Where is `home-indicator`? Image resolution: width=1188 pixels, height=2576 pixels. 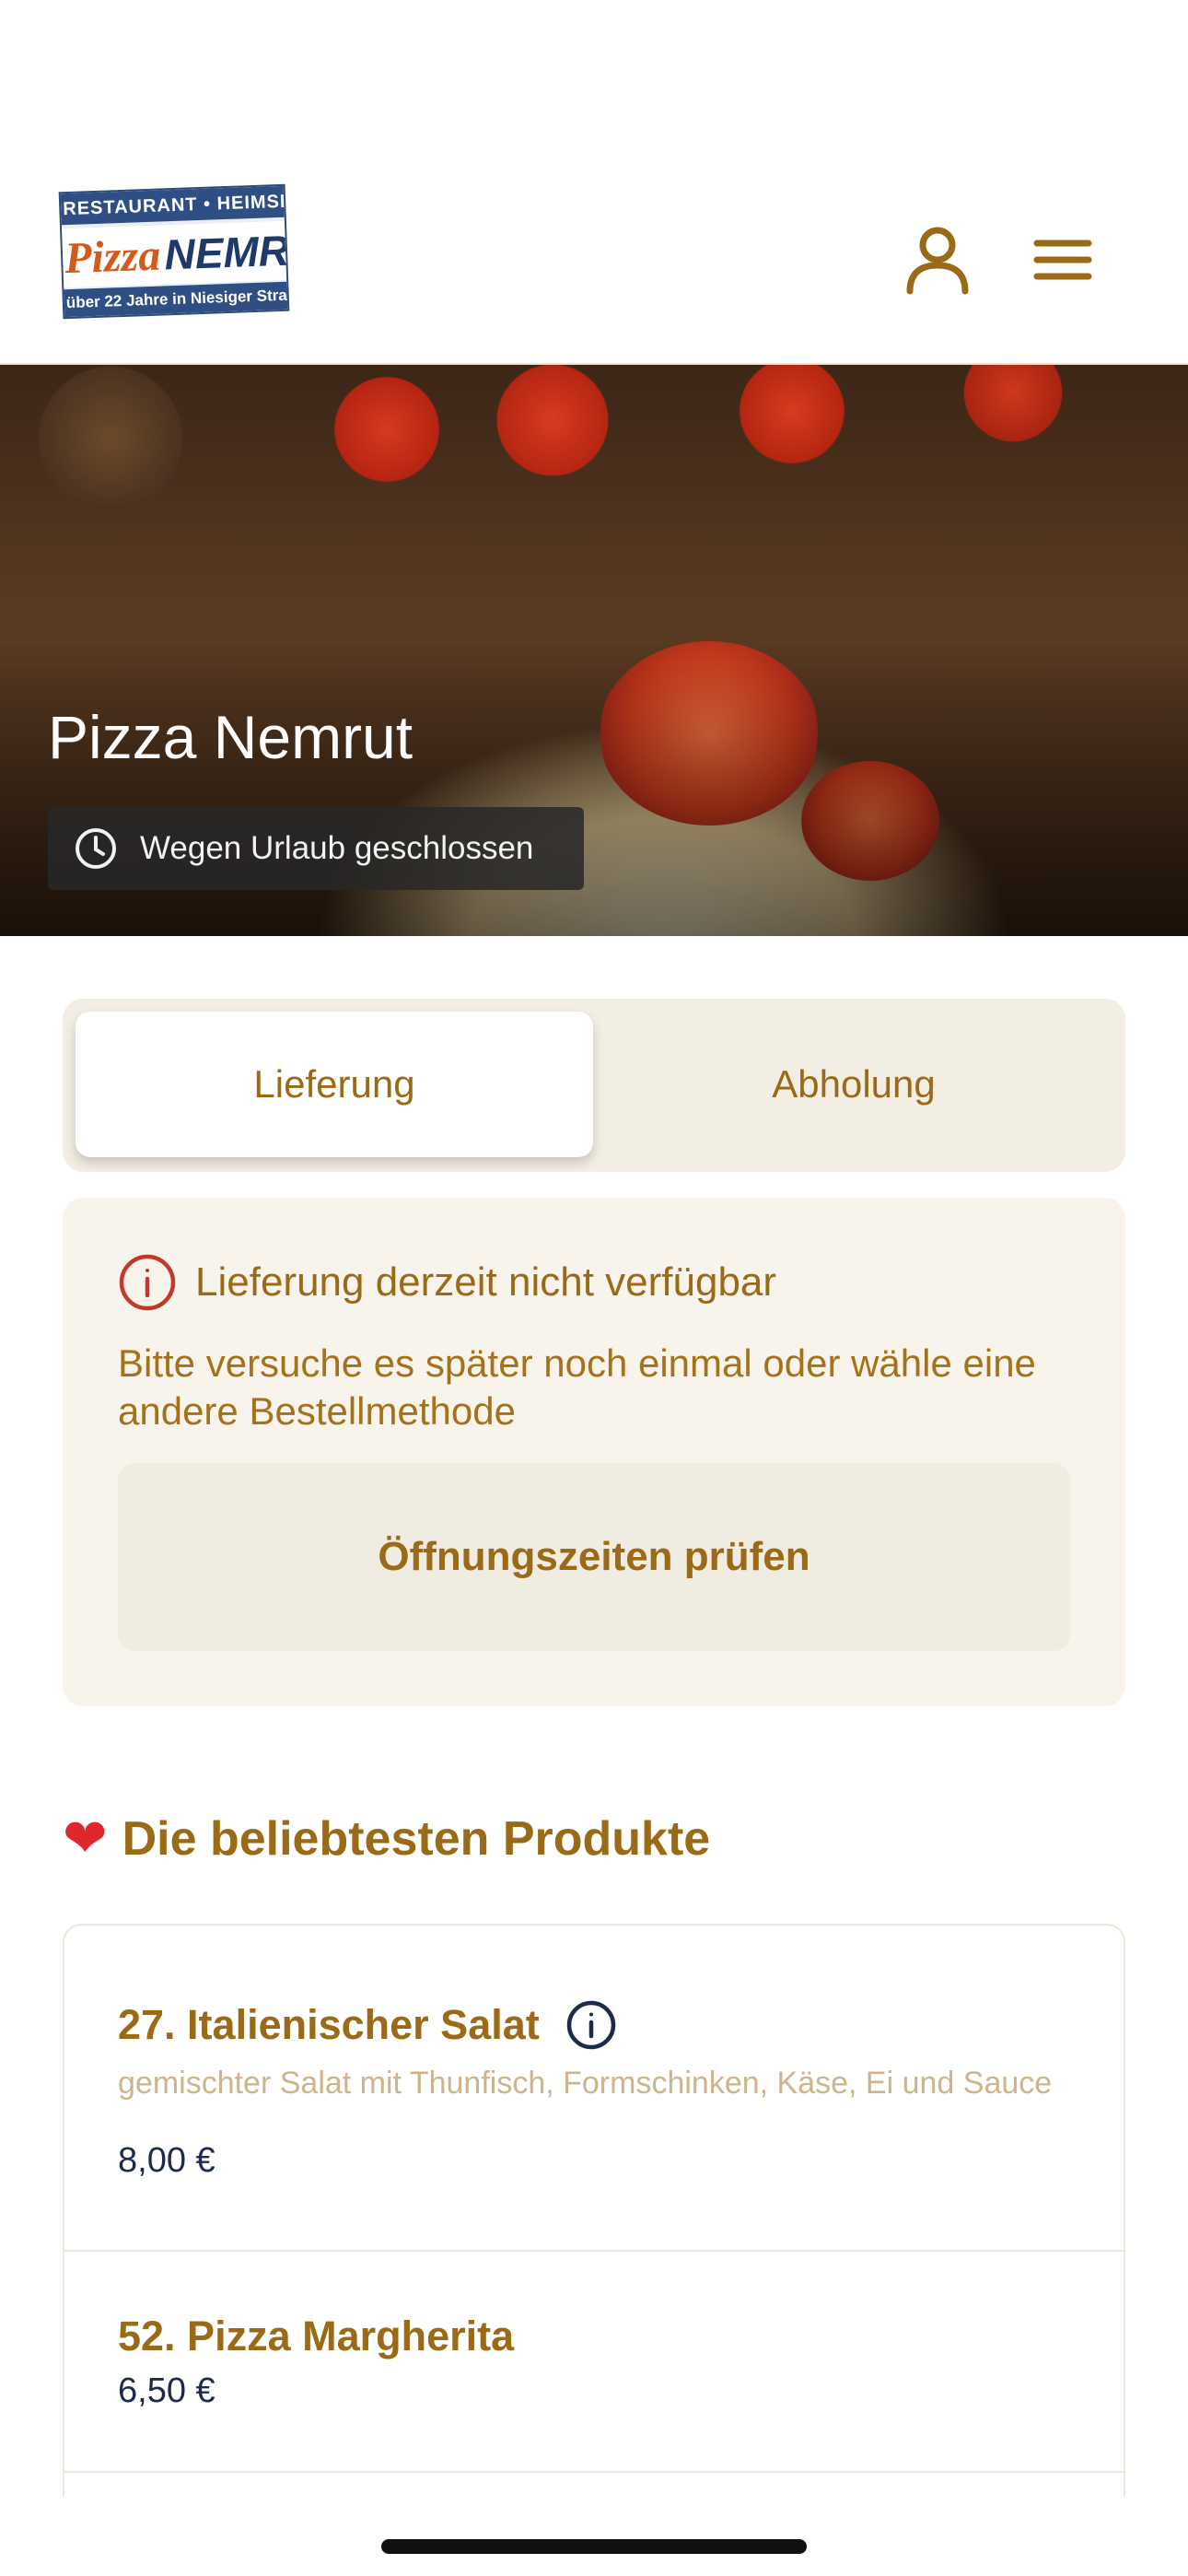 home-indicator is located at coordinates (594, 2546).